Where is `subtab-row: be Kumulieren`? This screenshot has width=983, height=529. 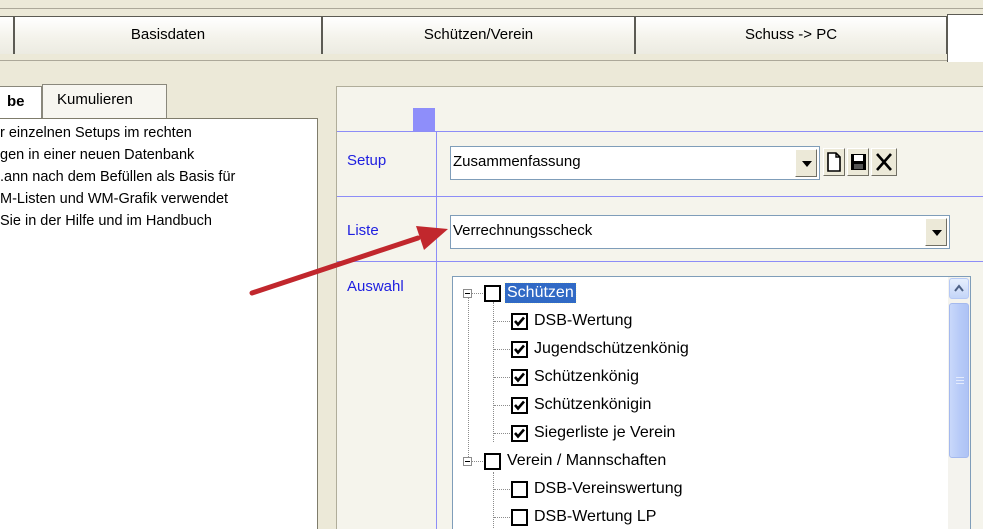 subtab-row: be Kumulieren is located at coordinates (160, 101).